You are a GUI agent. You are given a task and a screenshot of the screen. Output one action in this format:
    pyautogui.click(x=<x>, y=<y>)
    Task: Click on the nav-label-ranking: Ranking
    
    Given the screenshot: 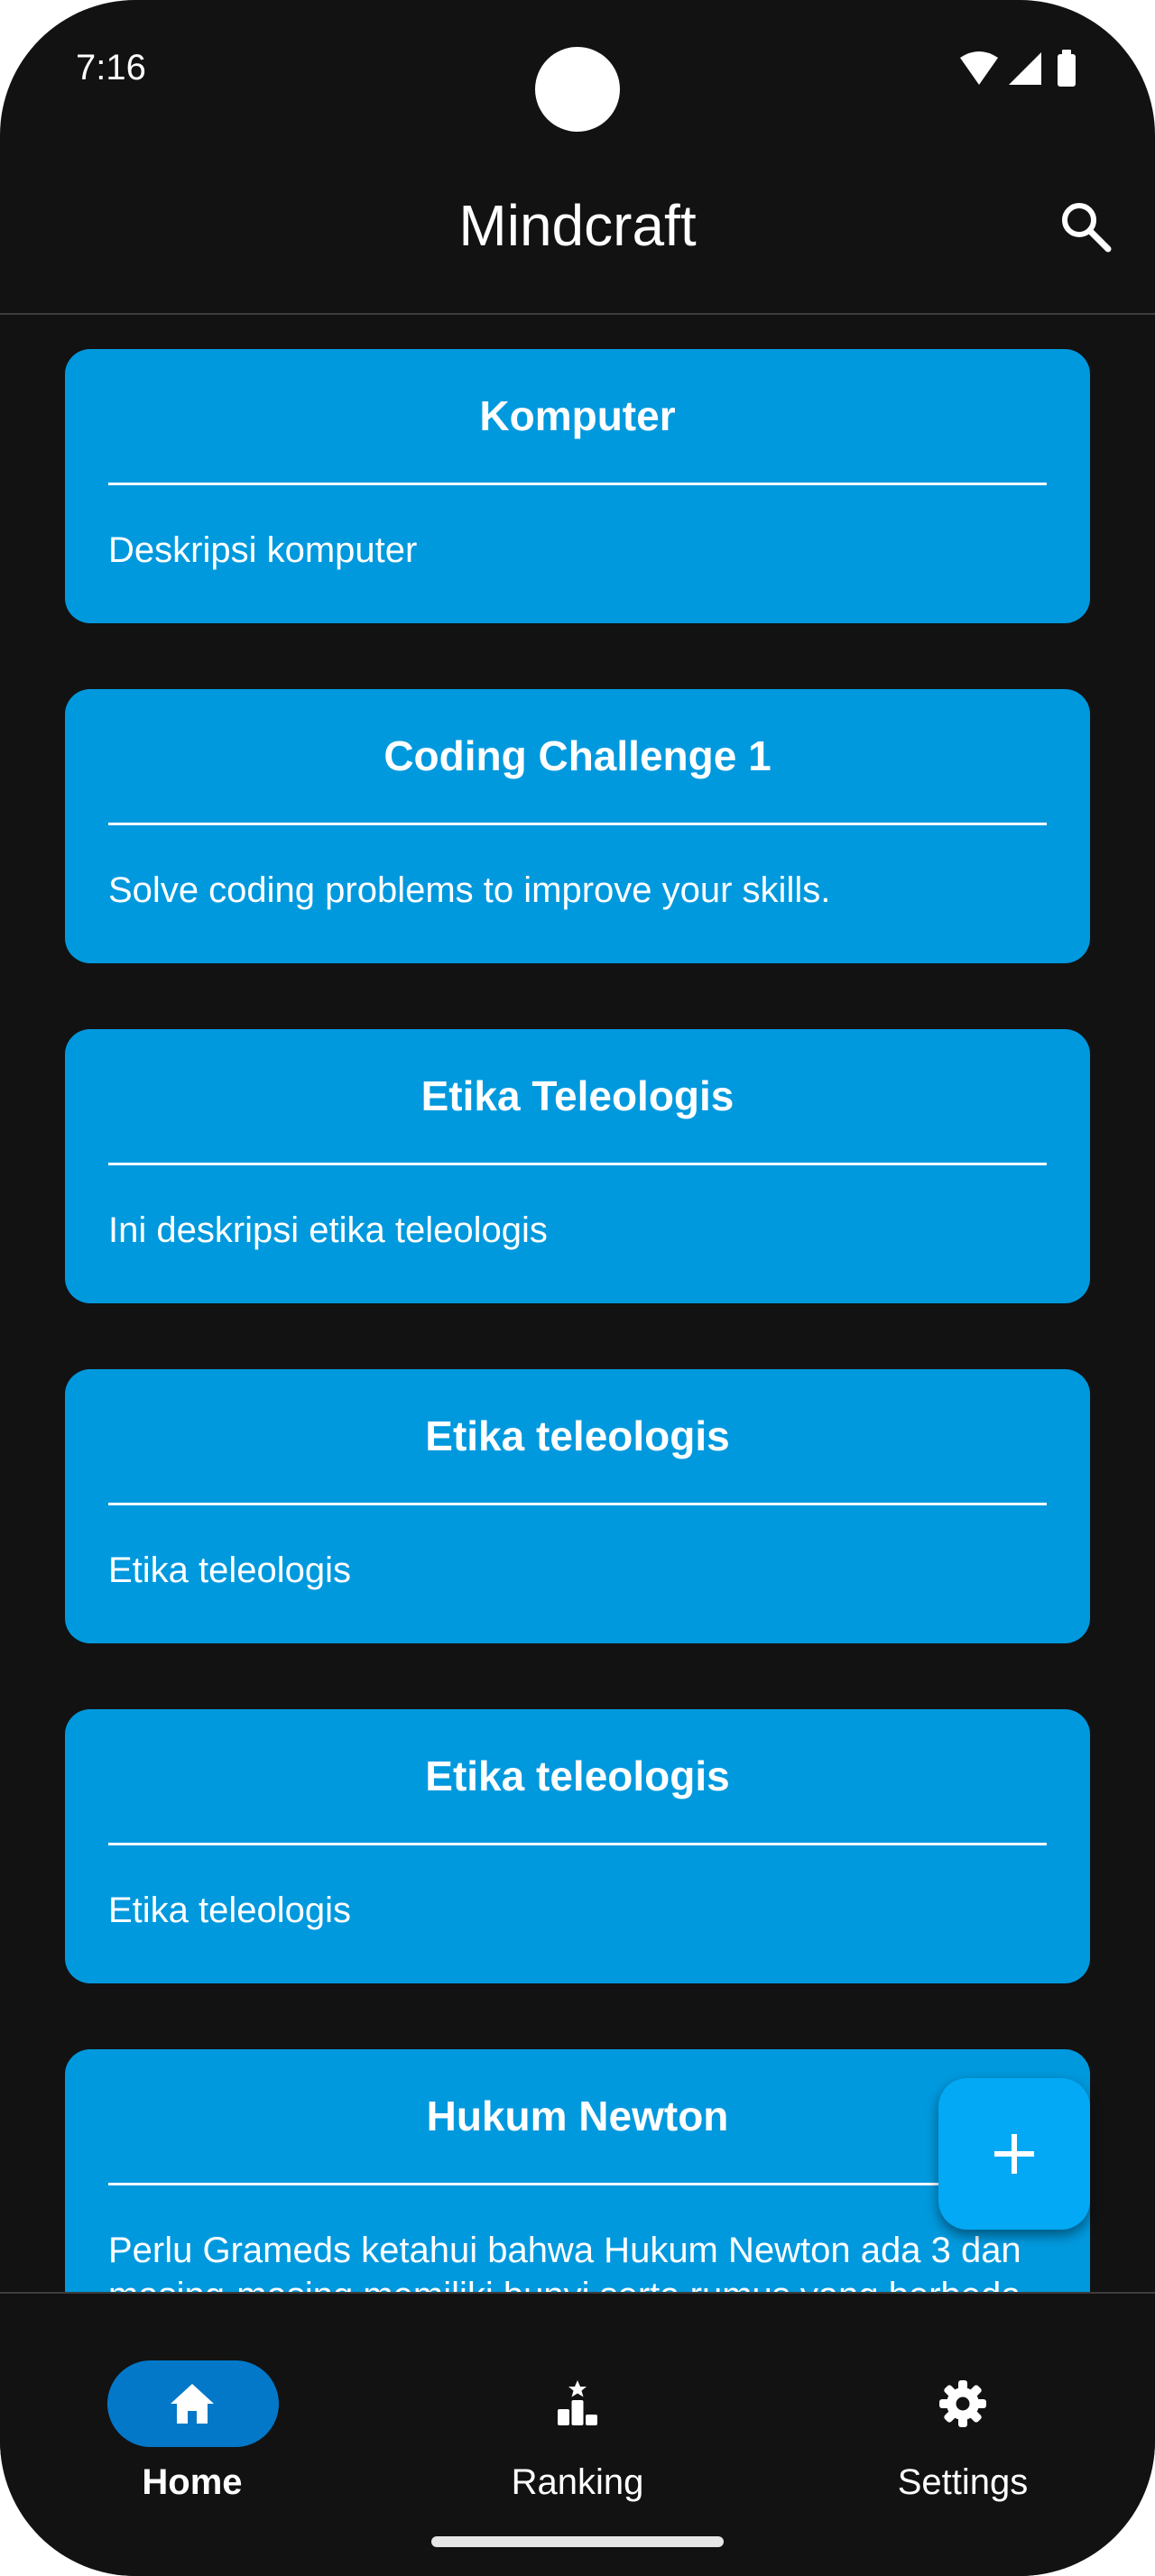 What is the action you would take?
    pyautogui.click(x=577, y=2482)
    